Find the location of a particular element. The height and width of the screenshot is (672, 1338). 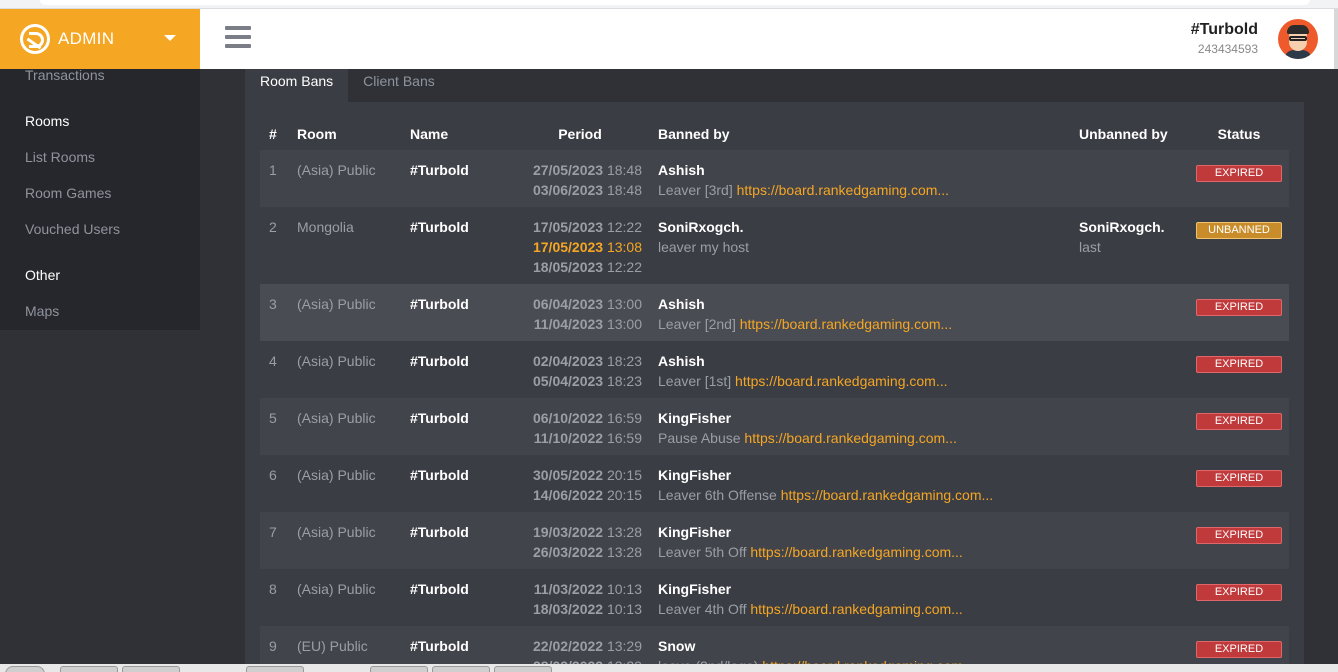

row-period: 06/04/2023 13:00 11/04/2023 13:00 is located at coordinates (580, 312).